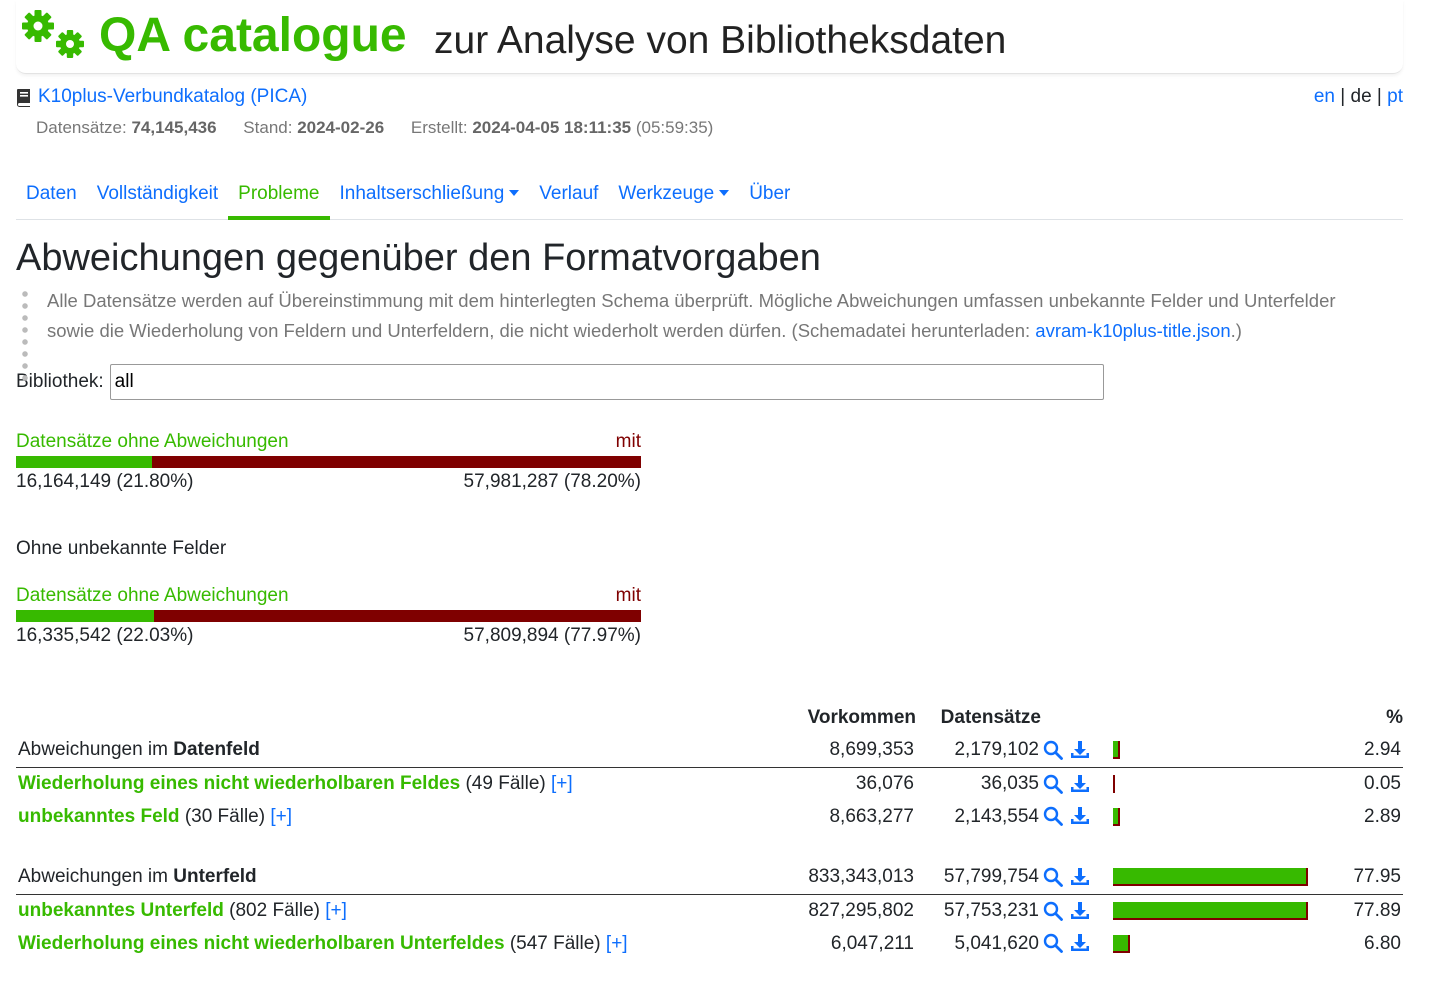 The height and width of the screenshot is (990, 1441). I want to click on category-cell: Abweichungen im Datenfeld, so click(356, 751).